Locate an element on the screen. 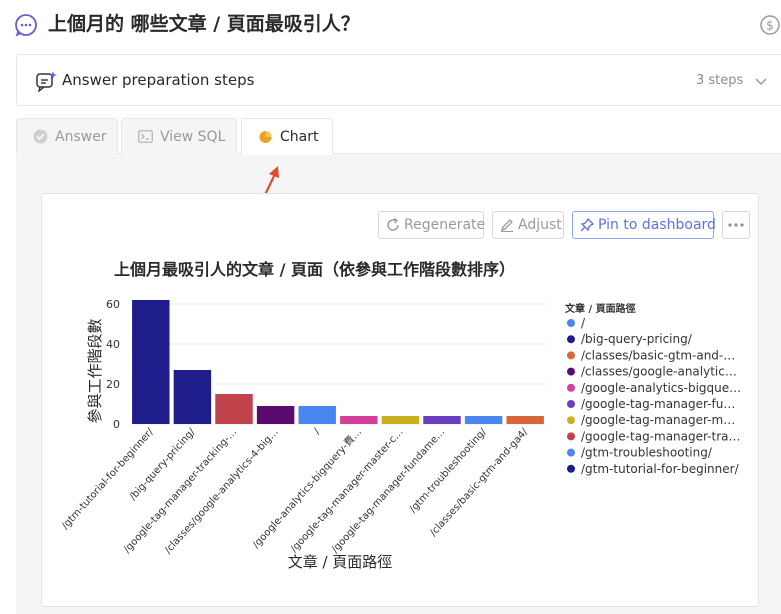 The image size is (781, 614). chat-bubble-dots-icon is located at coordinates (26, 25).